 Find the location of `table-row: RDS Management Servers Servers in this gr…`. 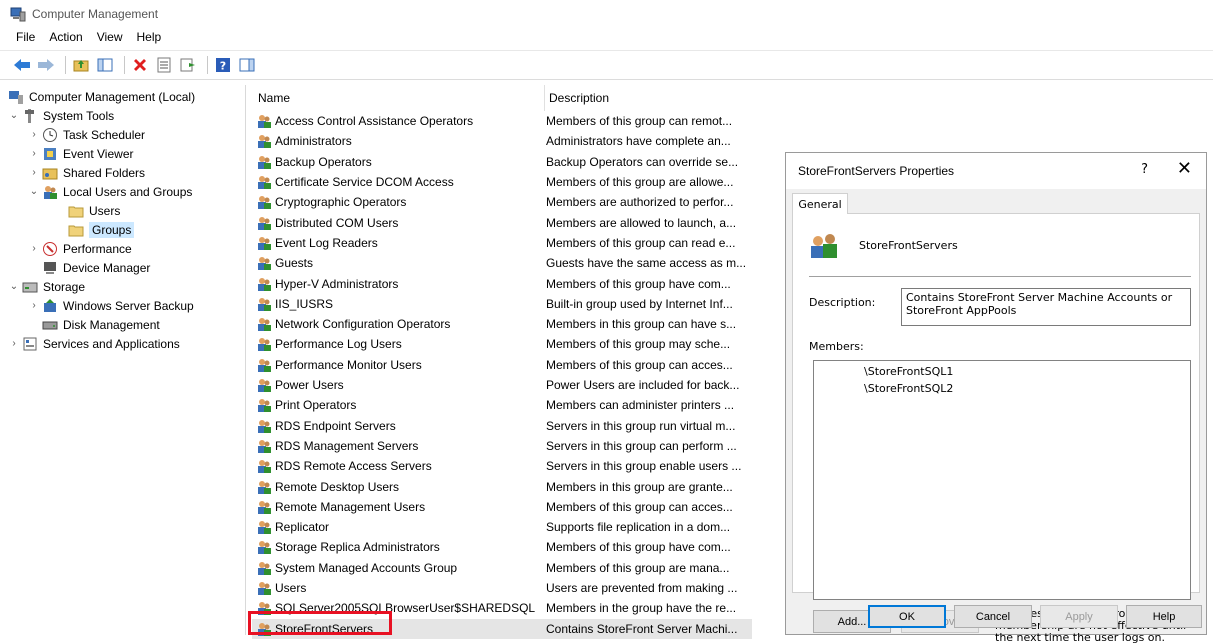

table-row: RDS Management Servers Servers in this gr… is located at coordinates (502, 446).